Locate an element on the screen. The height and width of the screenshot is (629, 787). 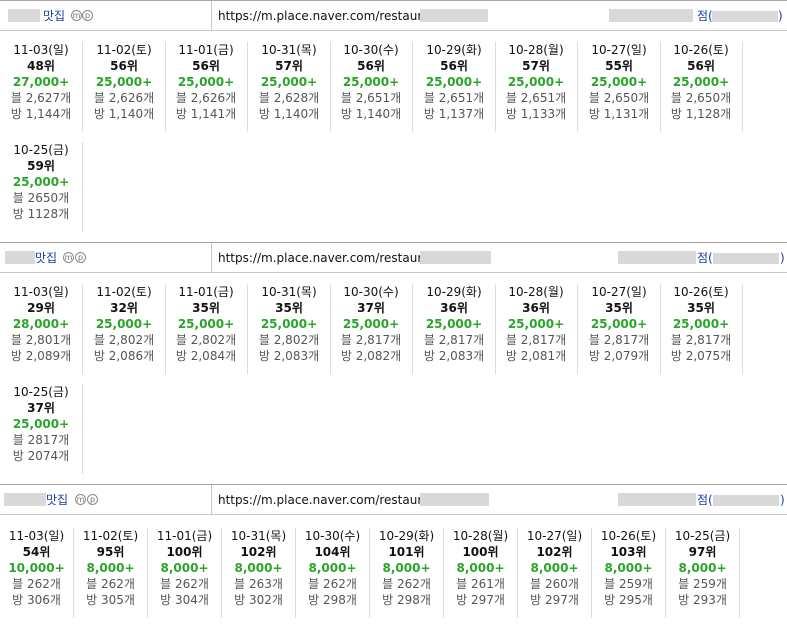
stat-visitor-reviews: 방 2,086개 is located at coordinates (124, 356).